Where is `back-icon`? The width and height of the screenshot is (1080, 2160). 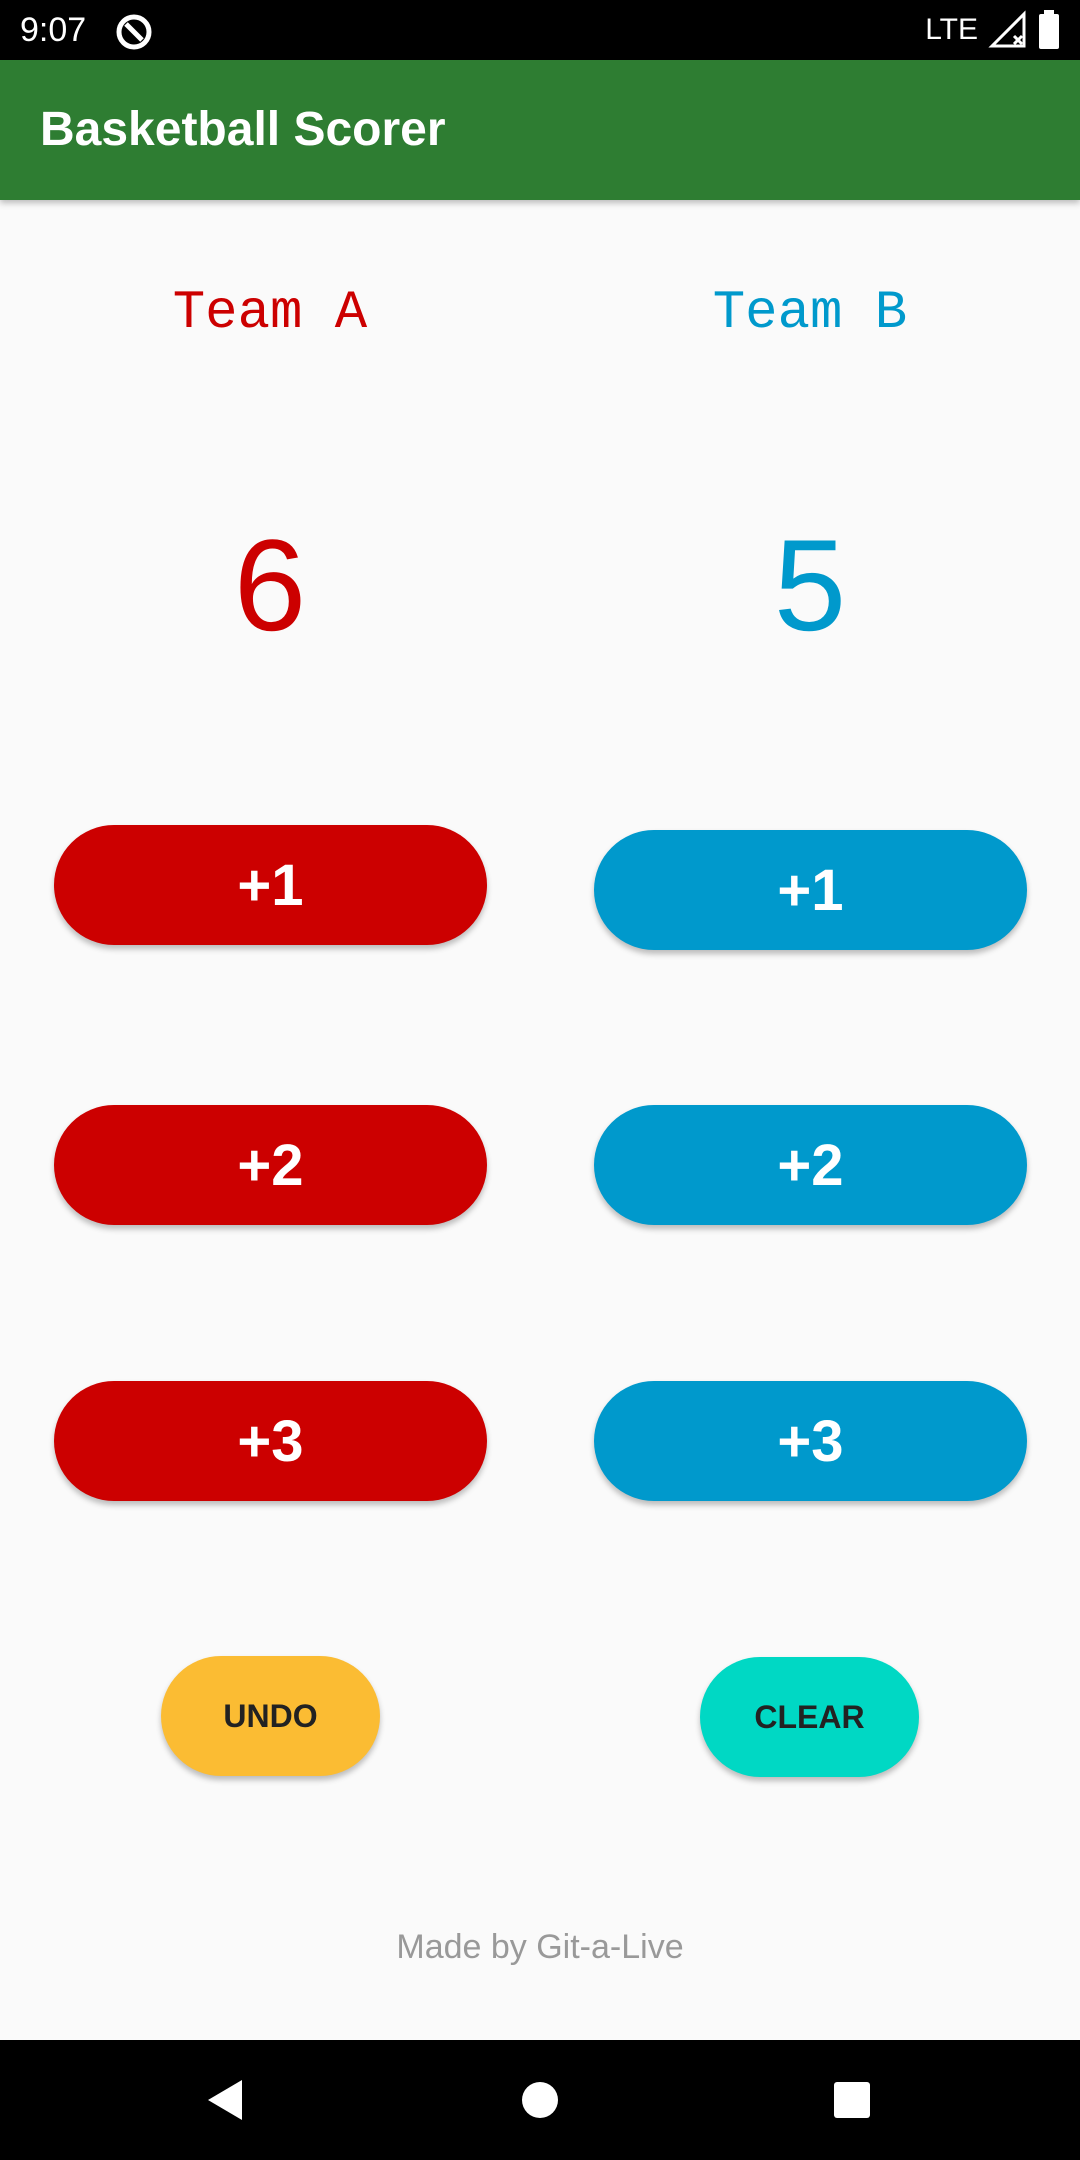 back-icon is located at coordinates (226, 2100).